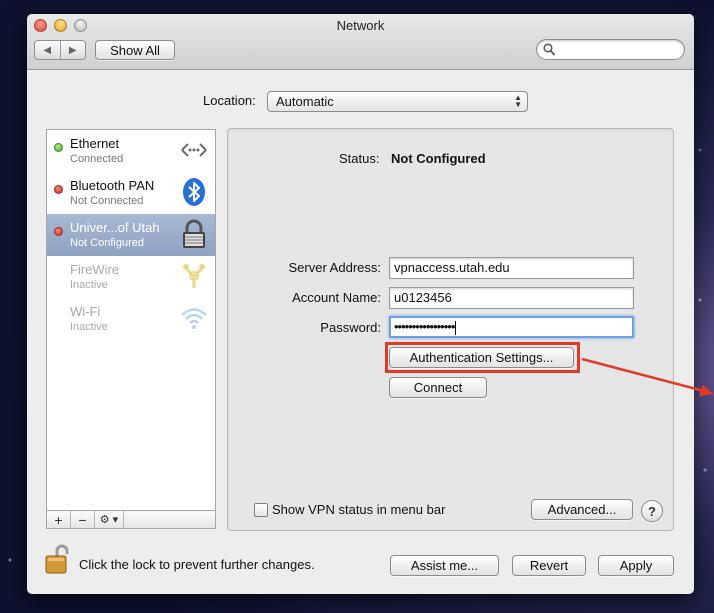  What do you see at coordinates (438, 387) in the screenshot?
I see `connect-button: Connect` at bounding box center [438, 387].